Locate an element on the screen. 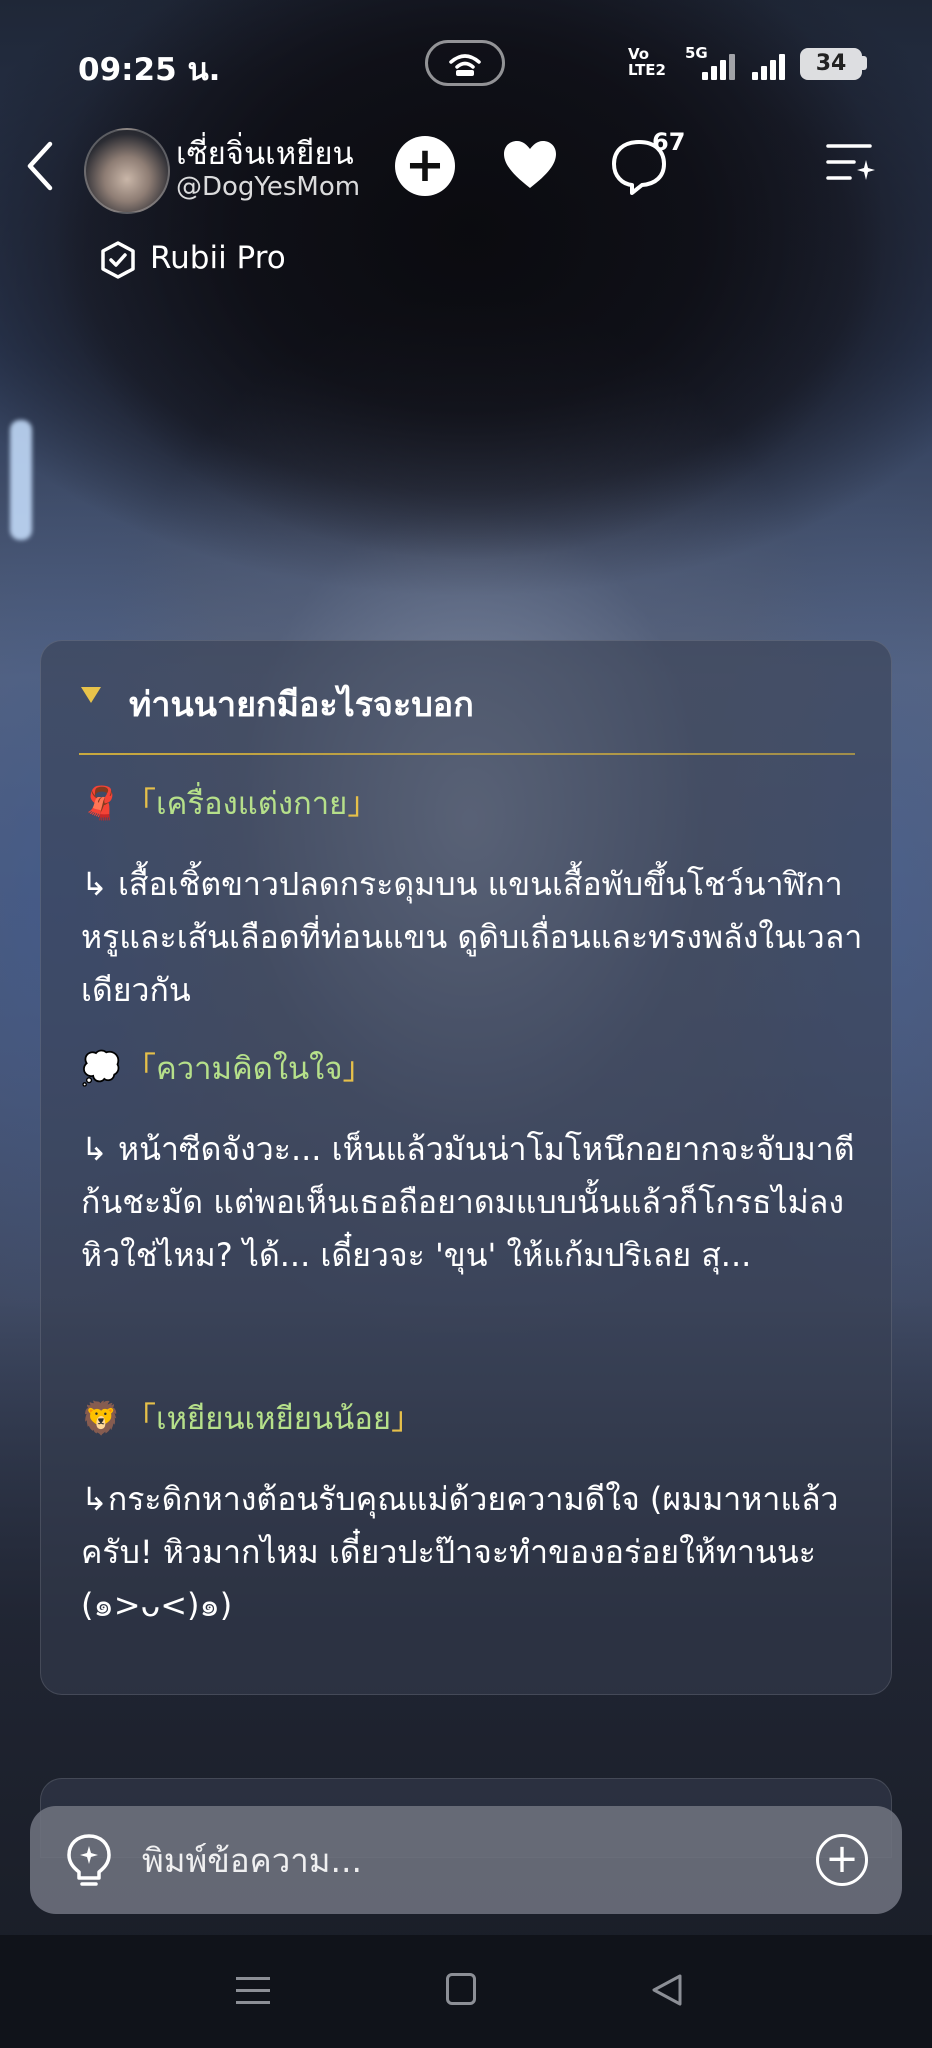 The width and height of the screenshot is (932, 2048). menu-button is located at coordinates (851, 165).